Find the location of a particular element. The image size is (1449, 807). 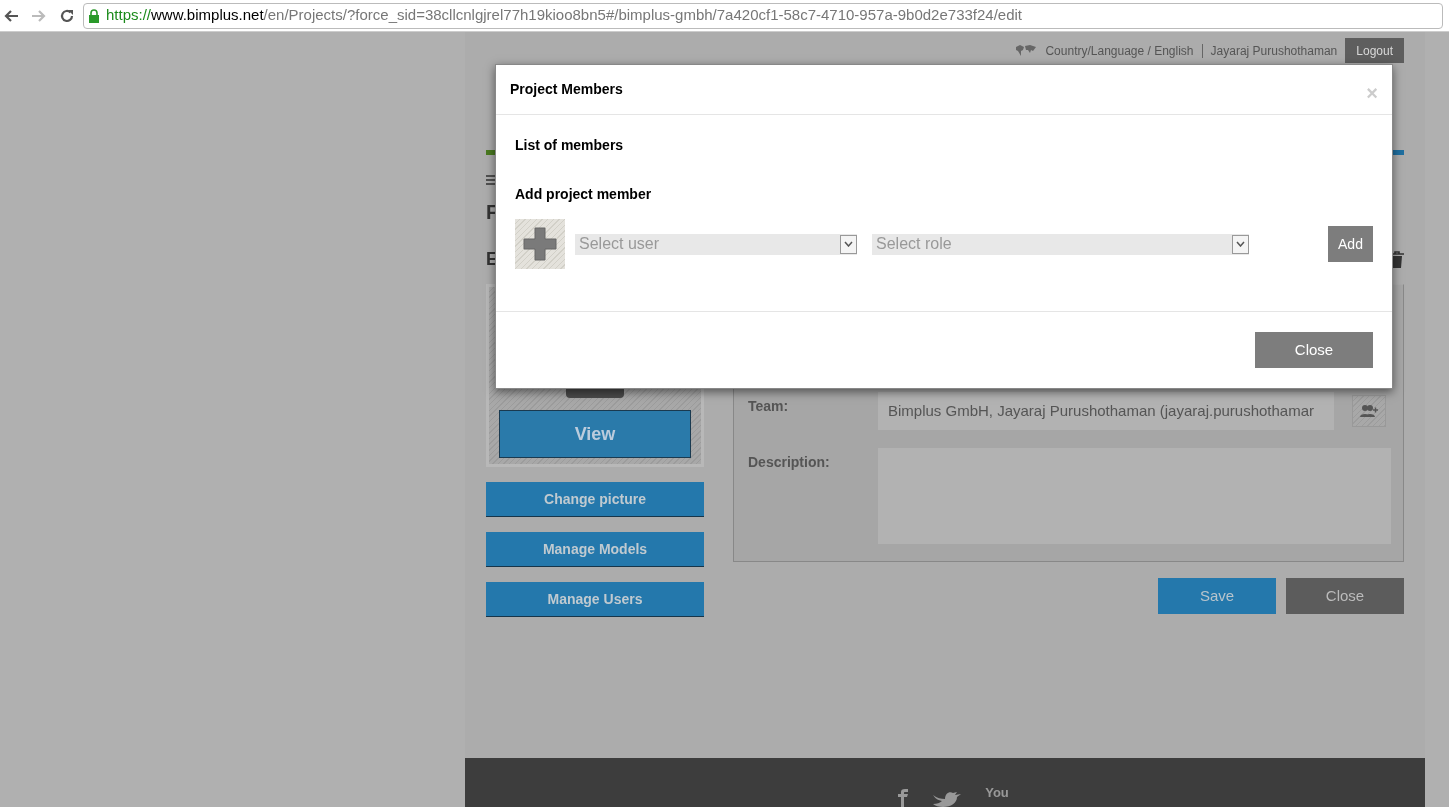

section-title: List of members is located at coordinates (570, 145).